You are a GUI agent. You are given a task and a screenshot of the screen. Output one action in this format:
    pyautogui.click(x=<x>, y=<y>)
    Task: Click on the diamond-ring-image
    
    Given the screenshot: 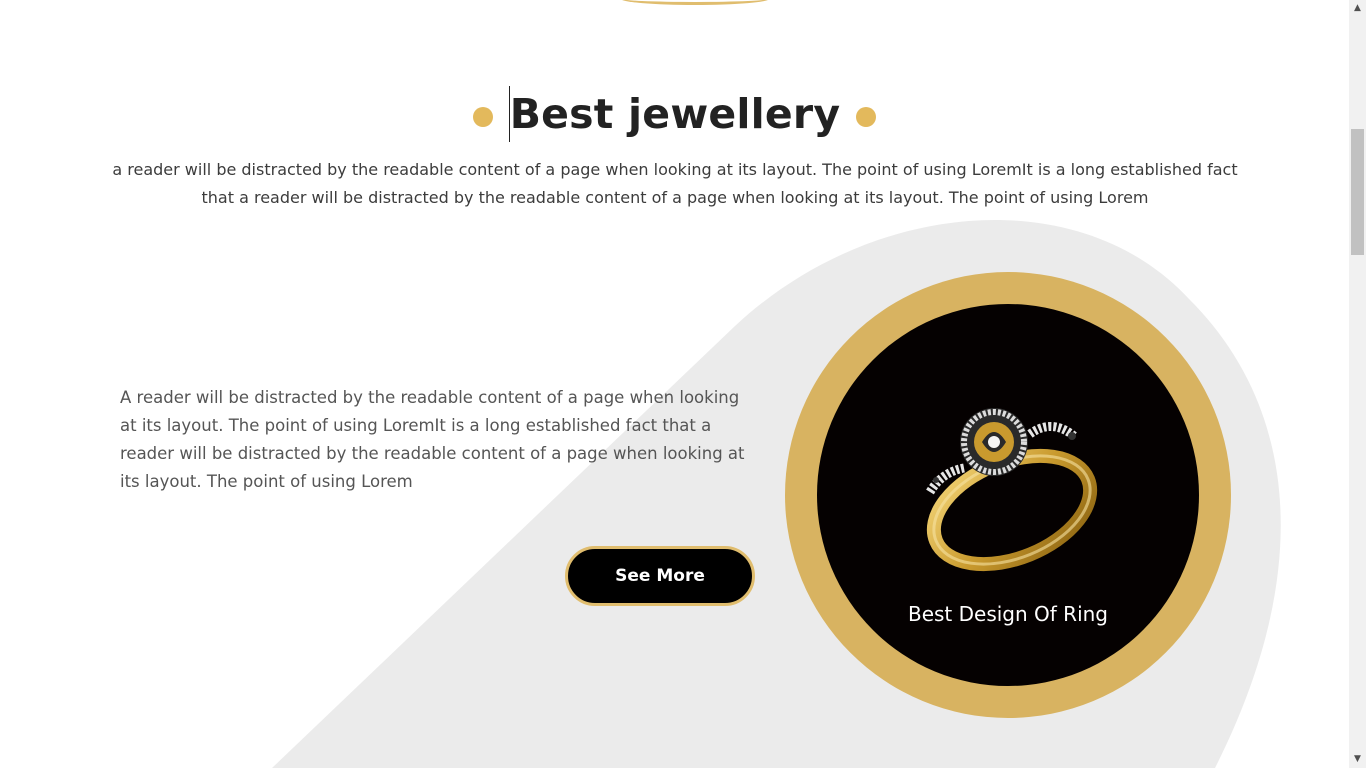 What is the action you would take?
    pyautogui.click(x=1012, y=490)
    